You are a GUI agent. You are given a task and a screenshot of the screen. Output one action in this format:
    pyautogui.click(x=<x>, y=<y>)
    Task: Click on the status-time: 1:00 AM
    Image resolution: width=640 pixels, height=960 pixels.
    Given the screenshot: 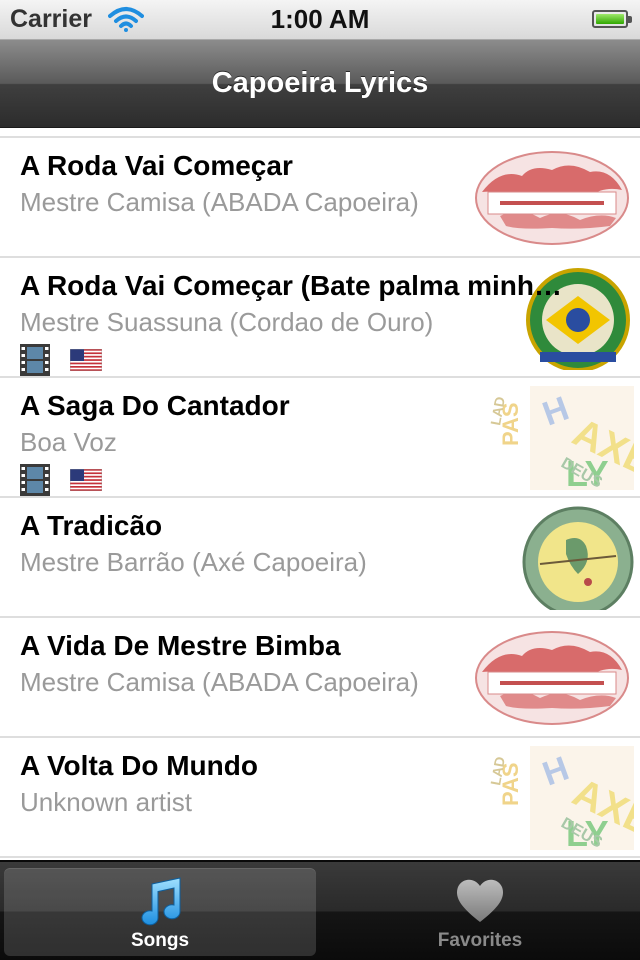 What is the action you would take?
    pyautogui.click(x=320, y=19)
    